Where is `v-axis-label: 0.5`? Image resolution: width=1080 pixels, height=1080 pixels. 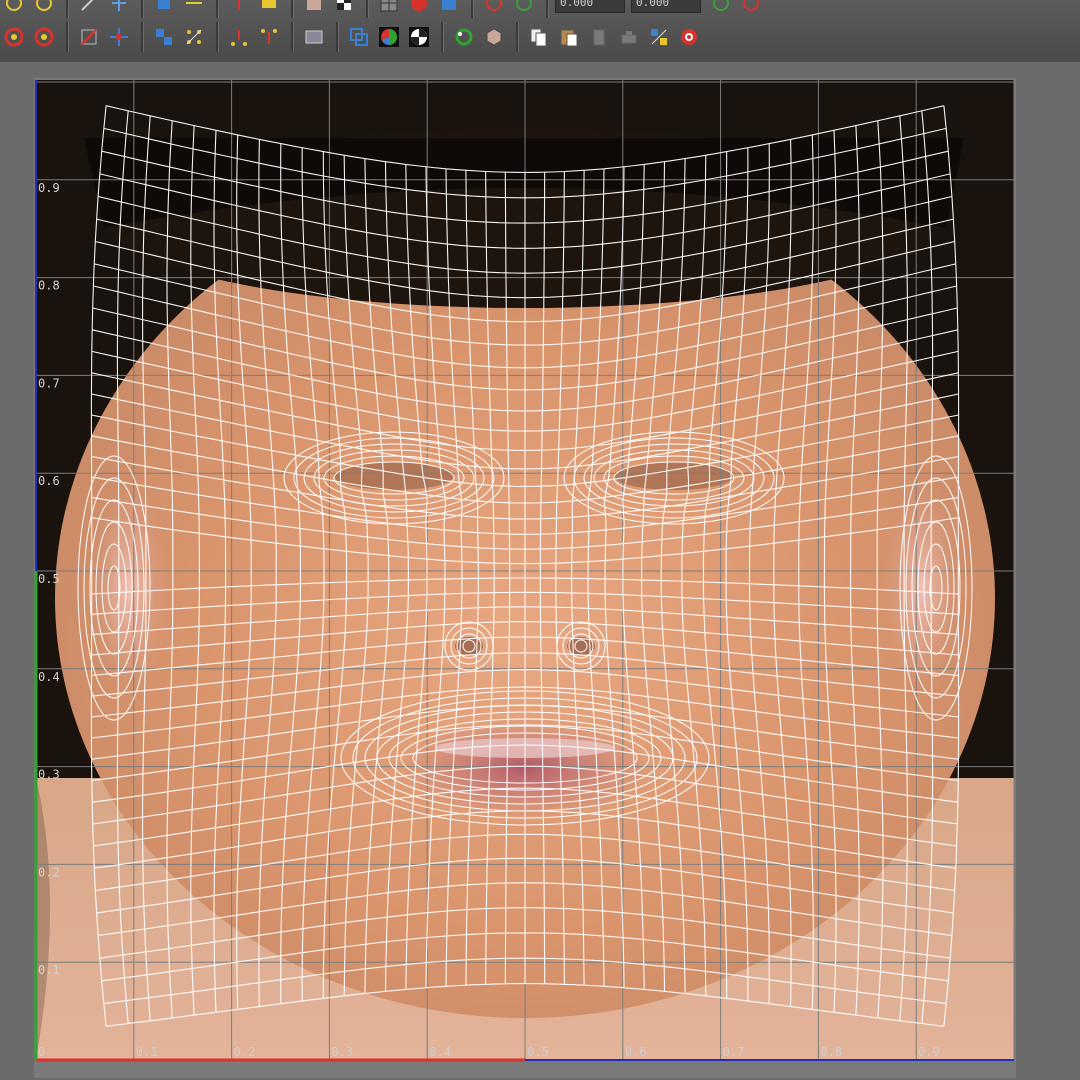 v-axis-label: 0.5 is located at coordinates (49, 579).